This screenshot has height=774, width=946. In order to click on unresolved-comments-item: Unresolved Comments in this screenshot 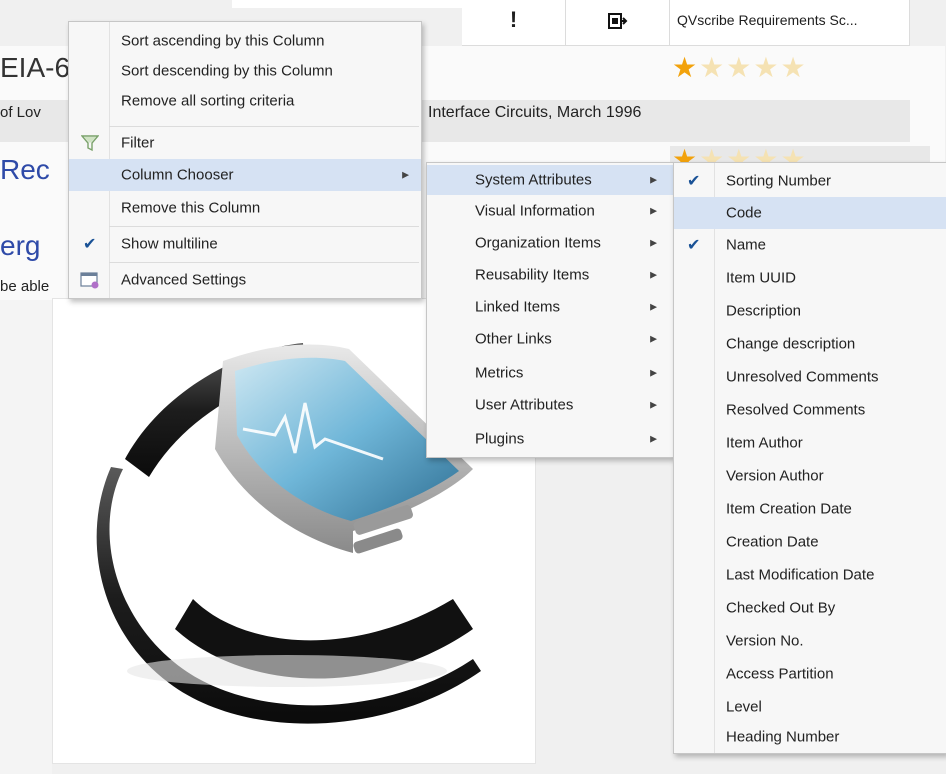, I will do `click(810, 377)`.